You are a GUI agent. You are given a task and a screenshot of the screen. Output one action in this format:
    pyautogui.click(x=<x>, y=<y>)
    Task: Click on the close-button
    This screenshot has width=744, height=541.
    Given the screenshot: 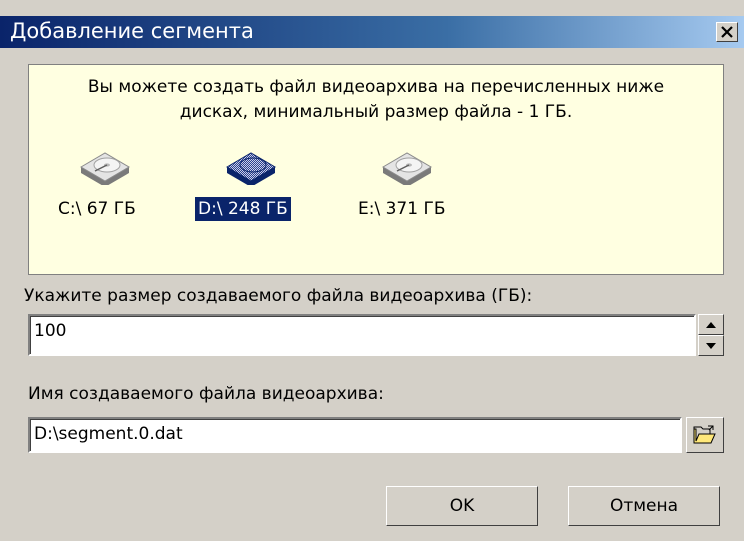 What is the action you would take?
    pyautogui.click(x=727, y=32)
    